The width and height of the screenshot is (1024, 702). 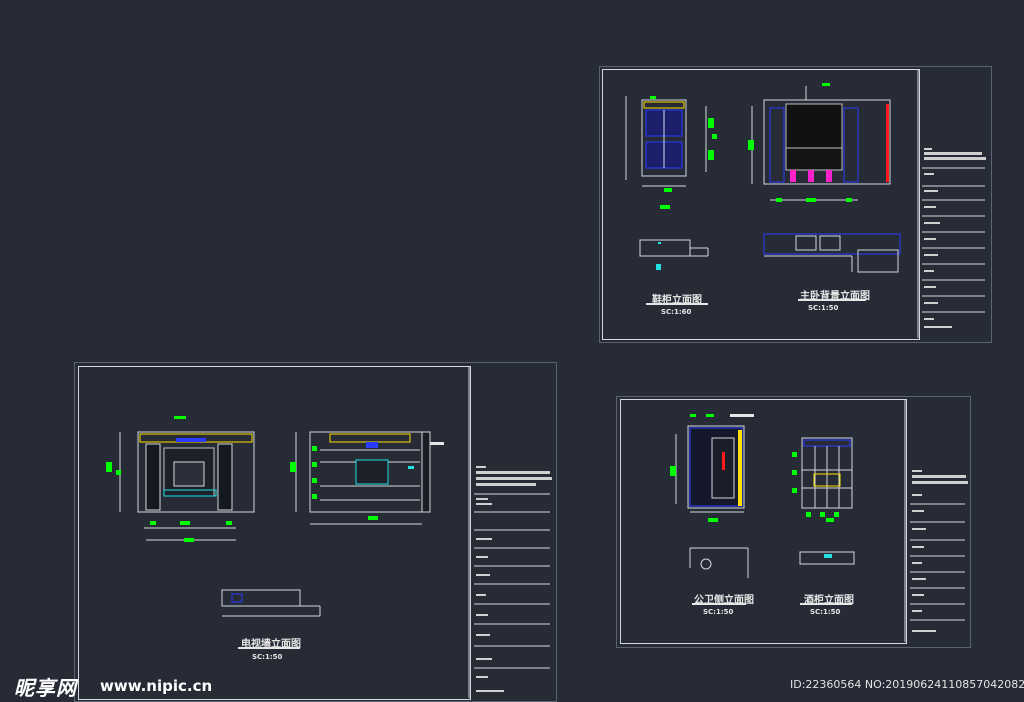 What do you see at coordinates (676, 312) in the screenshot?
I see `view-scale-shoe-cabinet: SC:1:60` at bounding box center [676, 312].